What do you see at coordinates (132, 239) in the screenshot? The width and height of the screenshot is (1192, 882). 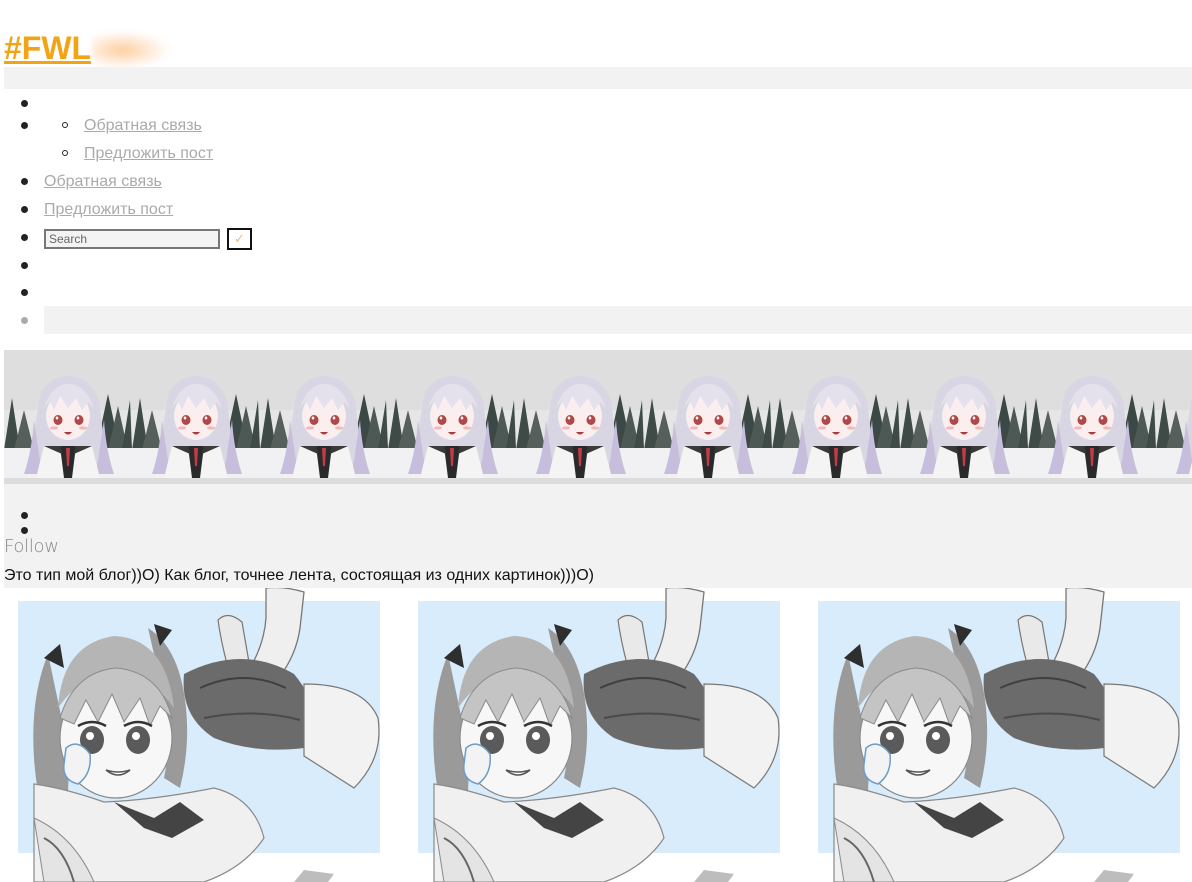 I see `search-input` at bounding box center [132, 239].